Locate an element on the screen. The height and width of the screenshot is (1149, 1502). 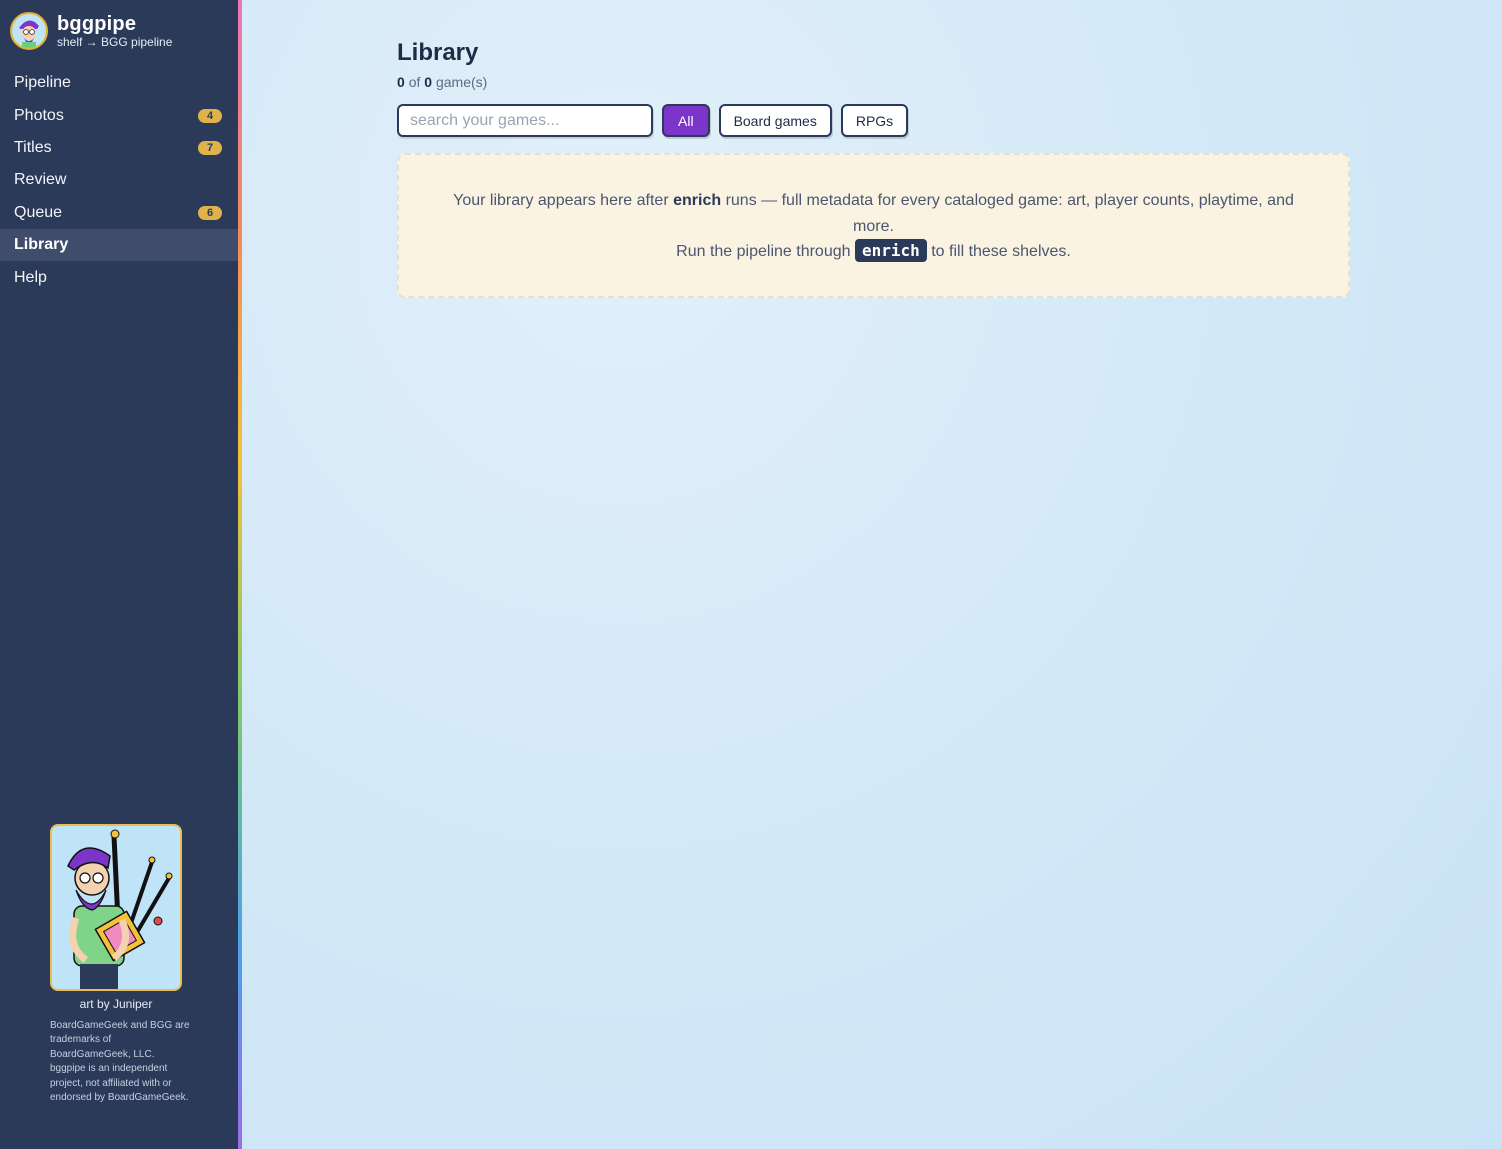
sidebar-item-review: Review is located at coordinates (119, 180).